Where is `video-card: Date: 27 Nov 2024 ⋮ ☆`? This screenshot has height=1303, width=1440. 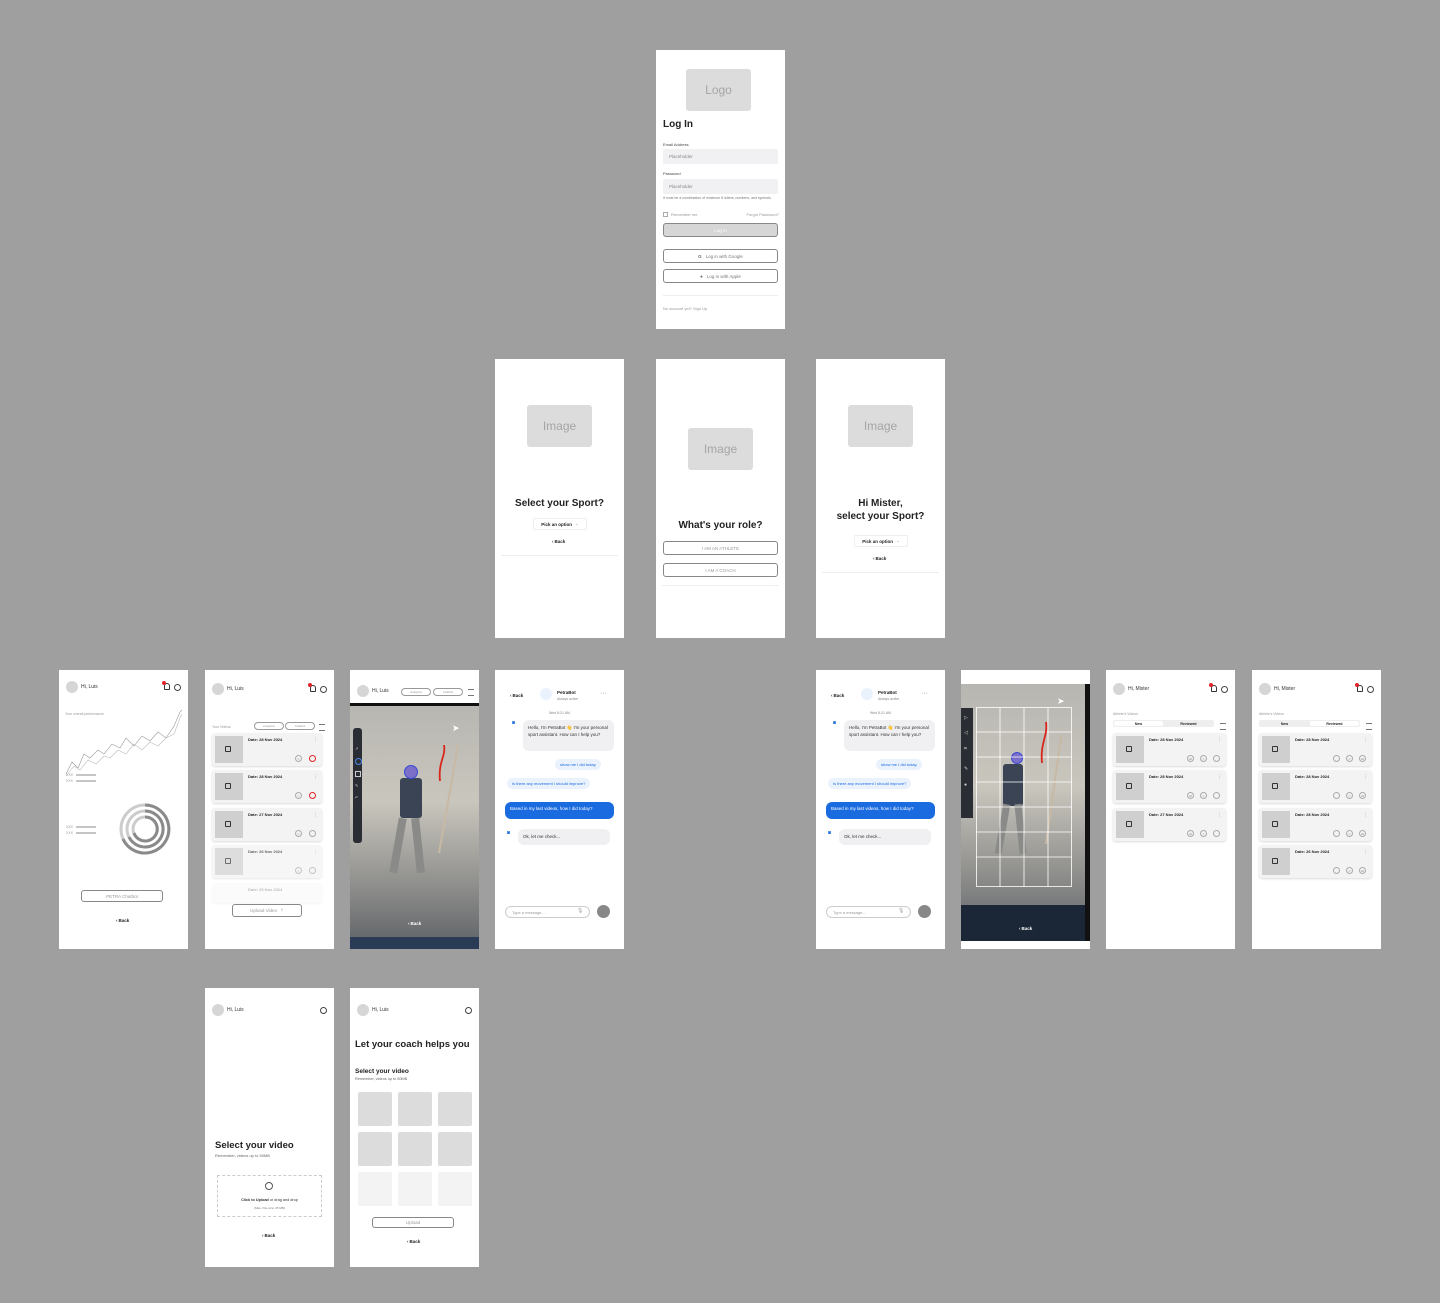 video-card: Date: 27 Nov 2024 ⋮ ☆ is located at coordinates (267, 824).